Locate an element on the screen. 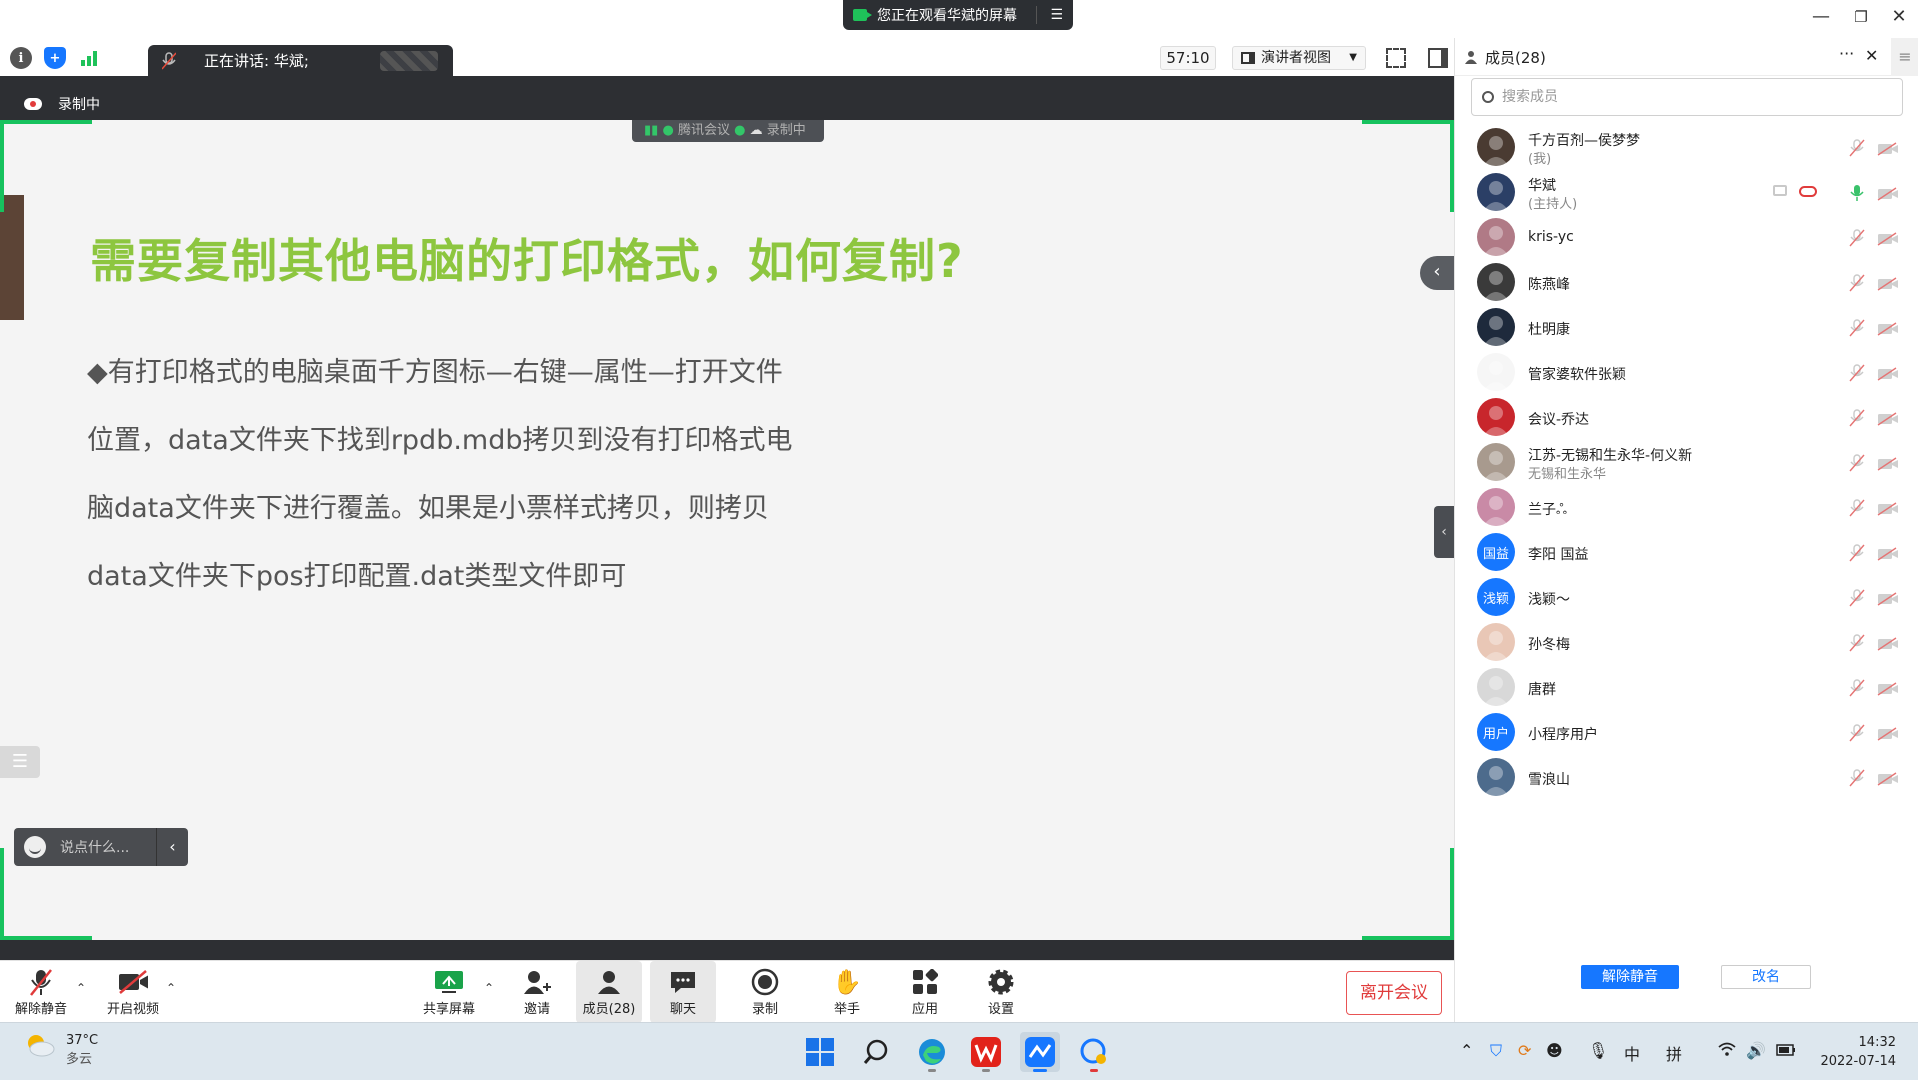 This screenshot has width=1918, height=1080. member-row: 雪浪山 is located at coordinates (1686, 778).